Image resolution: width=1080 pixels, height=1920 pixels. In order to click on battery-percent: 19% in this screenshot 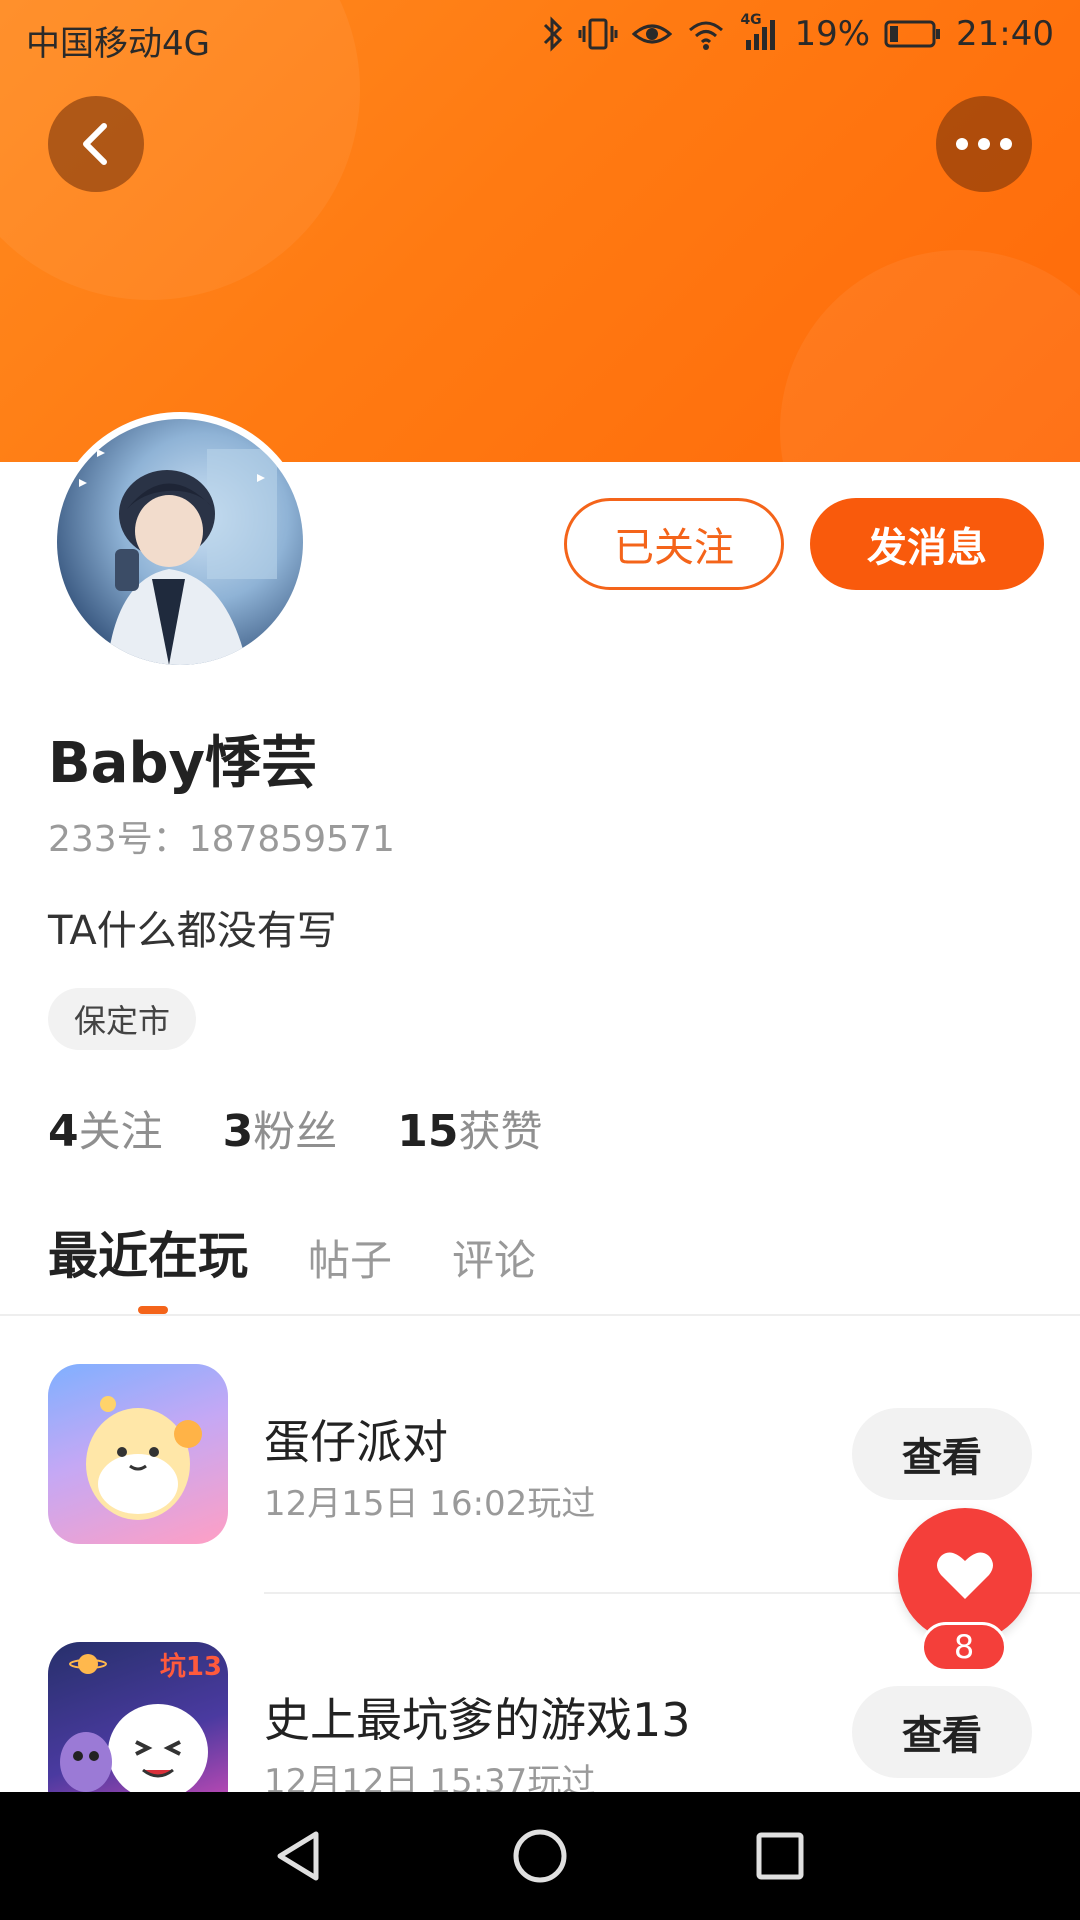, I will do `click(832, 34)`.